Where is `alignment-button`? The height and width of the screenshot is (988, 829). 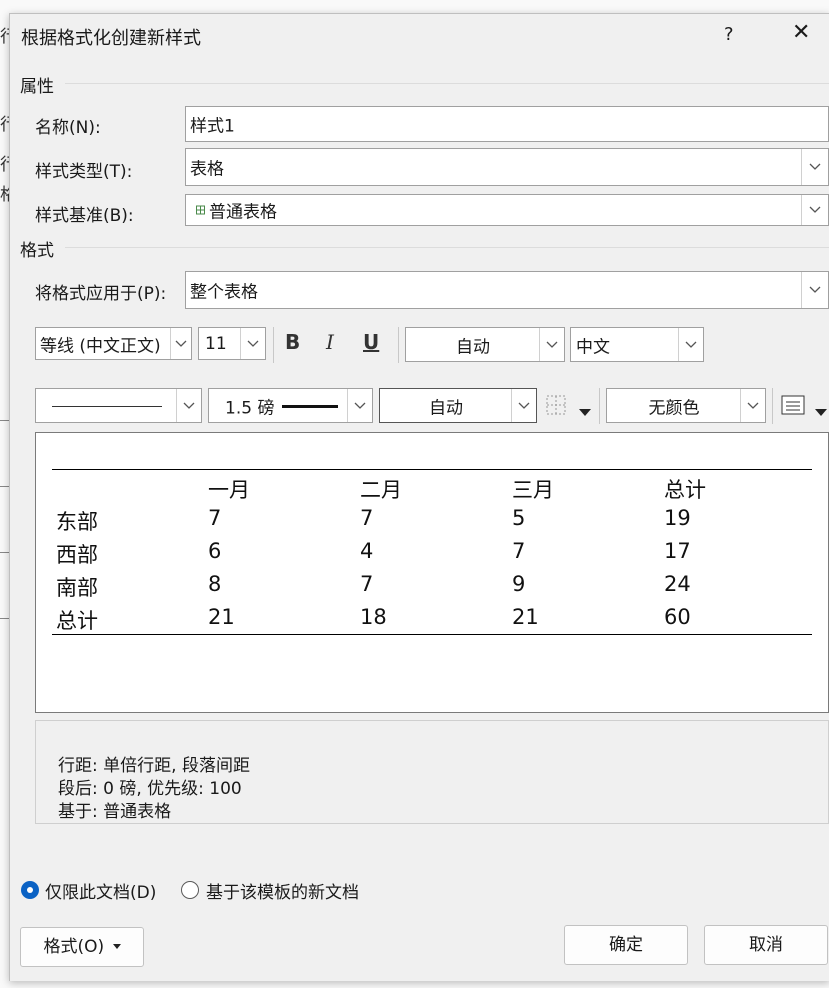 alignment-button is located at coordinates (793, 407).